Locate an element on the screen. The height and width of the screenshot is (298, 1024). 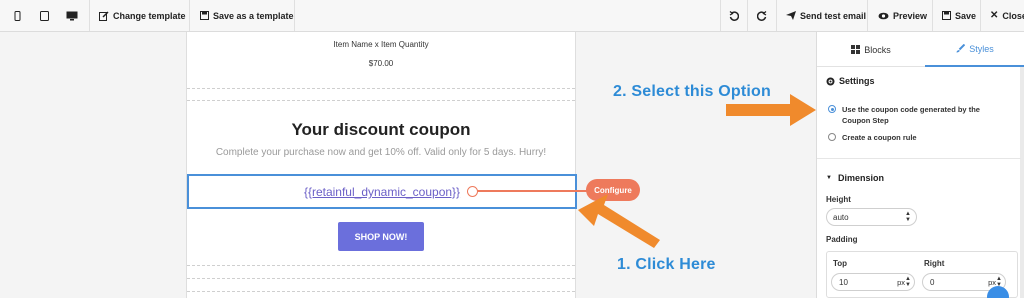
undo-icon is located at coordinates (734, 15).